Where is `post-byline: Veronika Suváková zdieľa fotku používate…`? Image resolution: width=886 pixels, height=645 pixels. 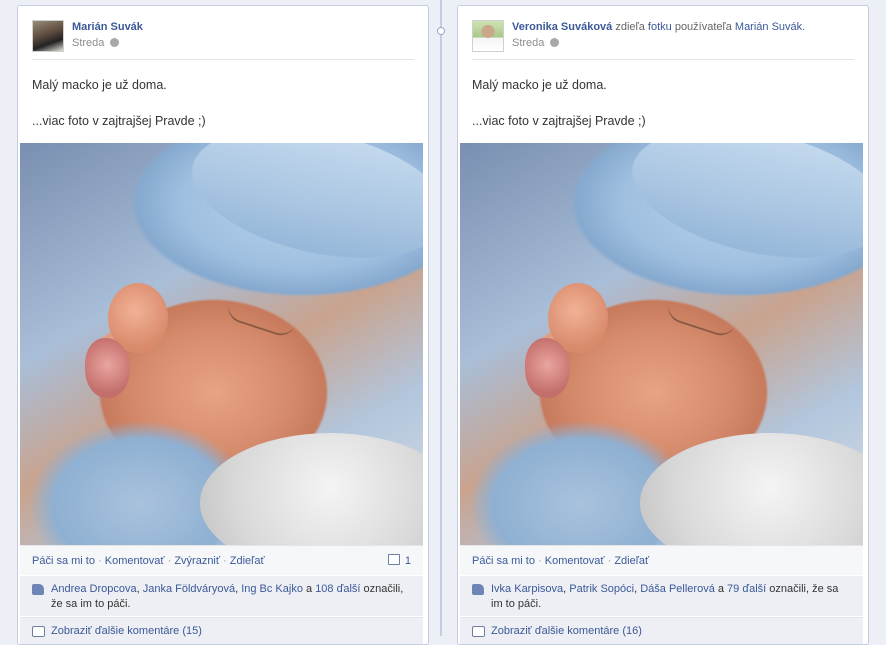
post-byline: Veronika Suváková zdieľa fotku používate… is located at coordinates (659, 27).